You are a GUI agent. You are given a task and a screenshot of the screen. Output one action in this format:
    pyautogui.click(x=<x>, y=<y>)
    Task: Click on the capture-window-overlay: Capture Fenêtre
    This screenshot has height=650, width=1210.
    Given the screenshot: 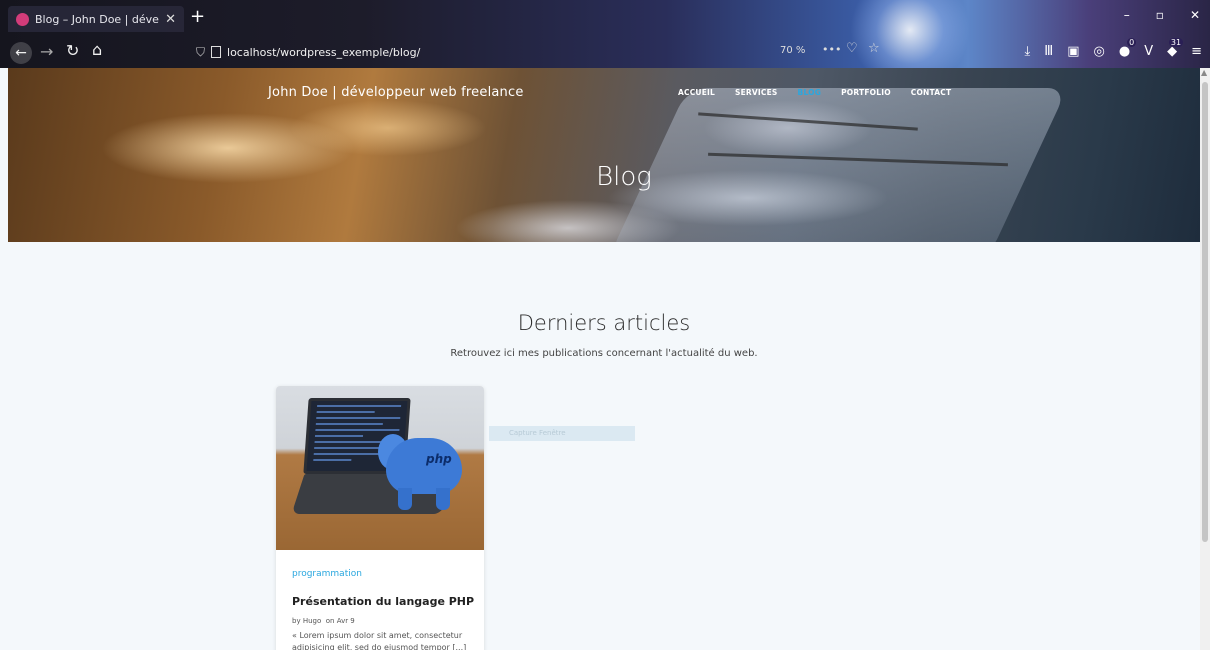 What is the action you would take?
    pyautogui.click(x=562, y=433)
    